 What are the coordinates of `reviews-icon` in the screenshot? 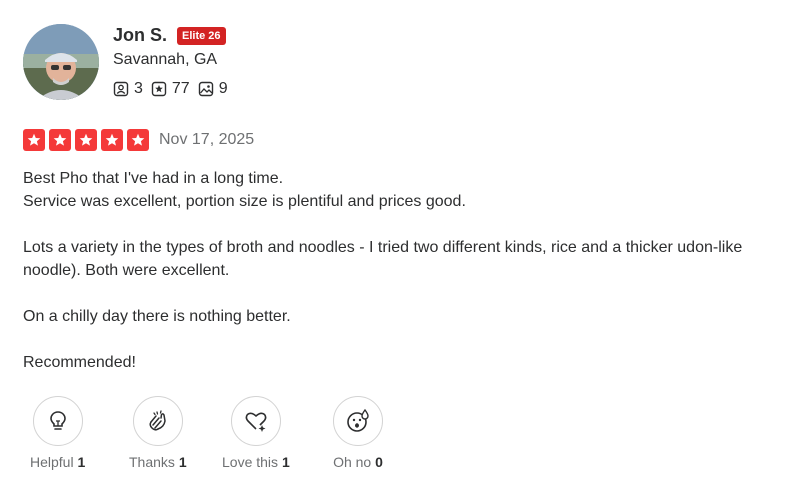 It's located at (159, 89).